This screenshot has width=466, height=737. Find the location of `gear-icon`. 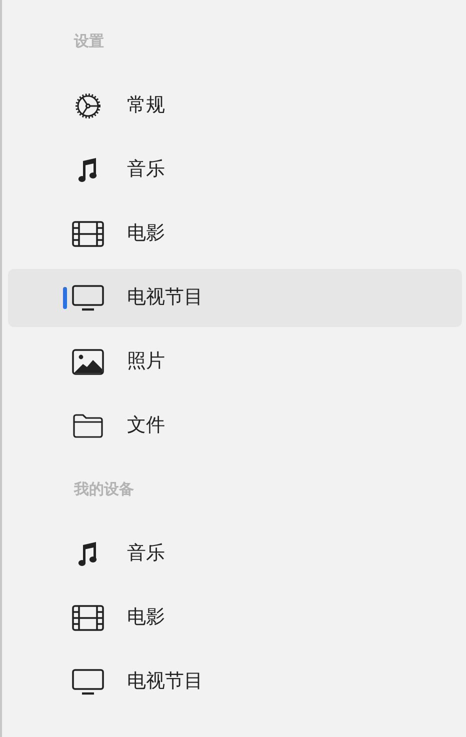

gear-icon is located at coordinates (88, 106).